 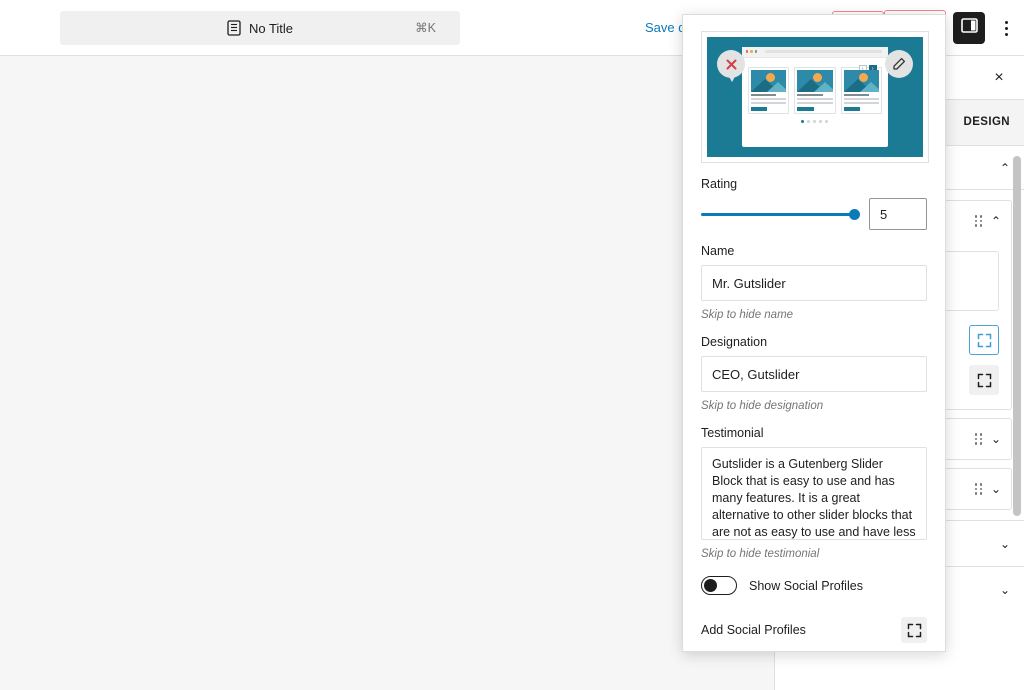 I want to click on slider-preview-illustration: ‹ ›, so click(x=815, y=97).